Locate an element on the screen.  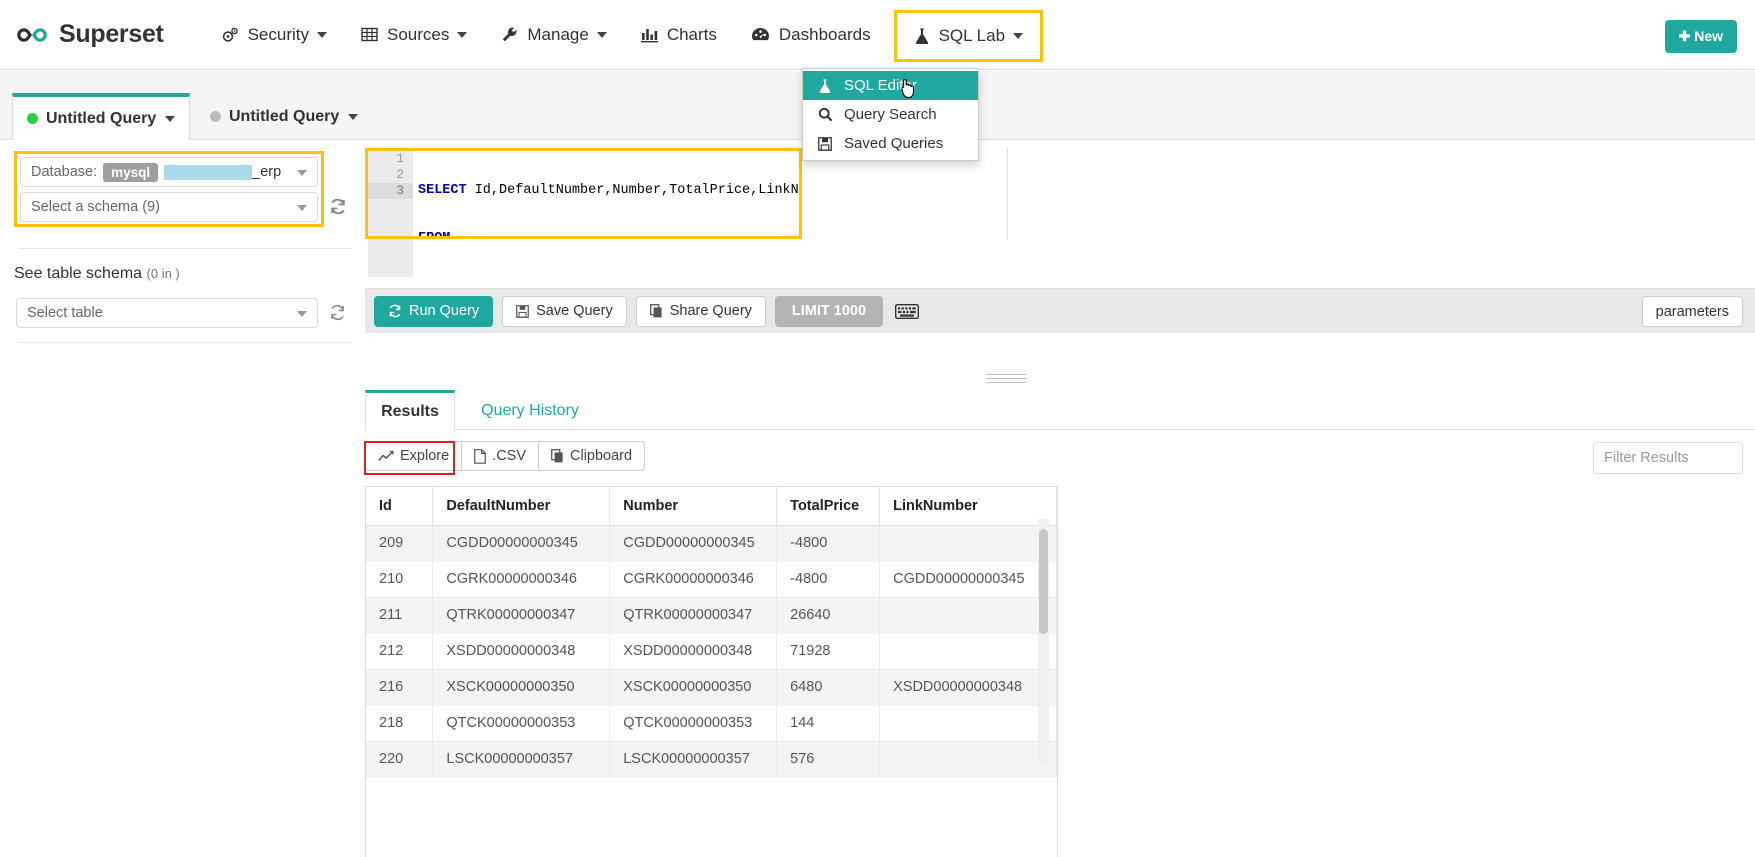
sql-keyword: FROM is located at coordinates (434, 235).